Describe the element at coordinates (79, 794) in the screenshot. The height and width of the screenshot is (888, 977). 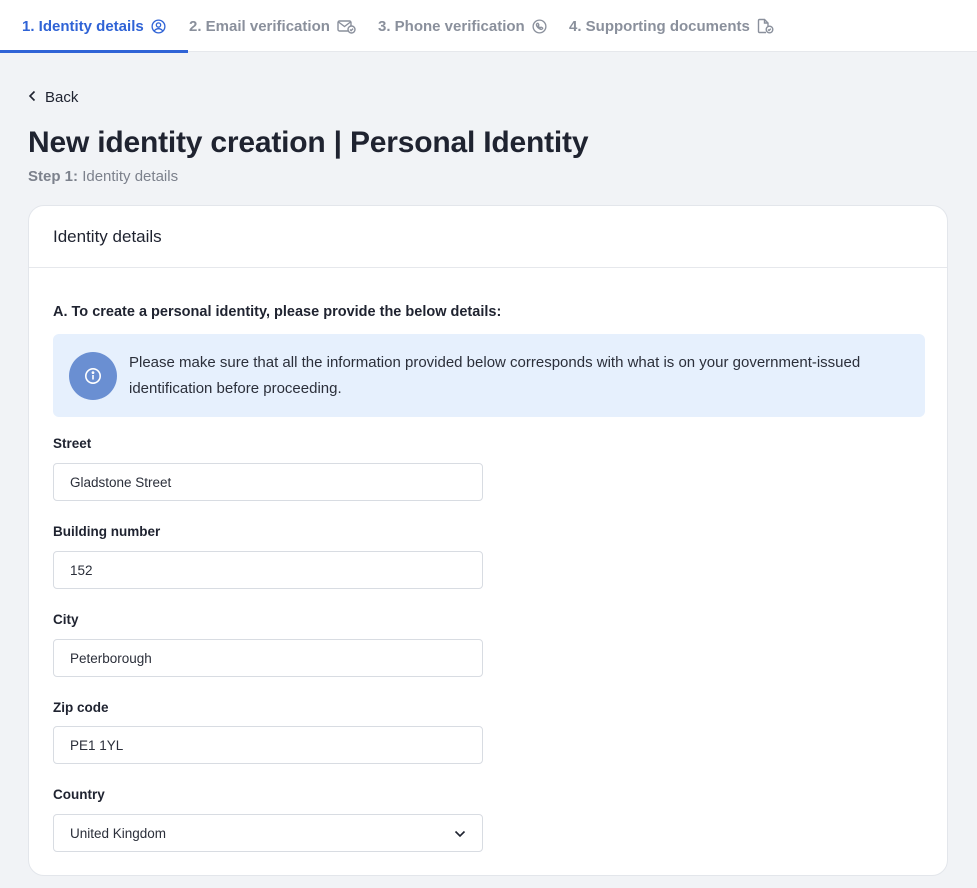
I see `country-label: Country` at that location.